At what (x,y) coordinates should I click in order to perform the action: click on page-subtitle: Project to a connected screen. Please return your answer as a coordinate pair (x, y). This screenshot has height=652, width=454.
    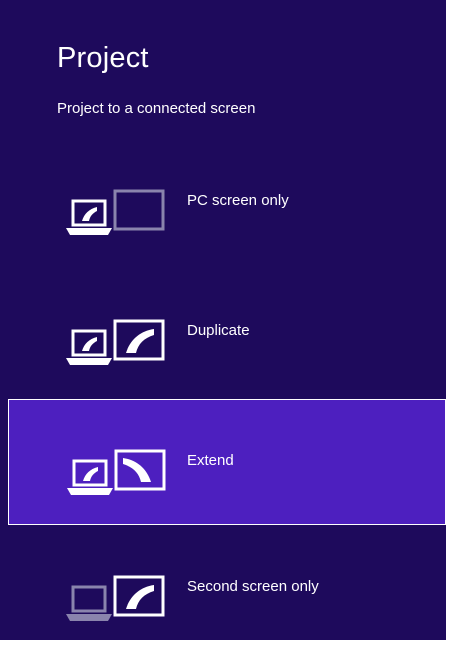
    Looking at the image, I should click on (156, 108).